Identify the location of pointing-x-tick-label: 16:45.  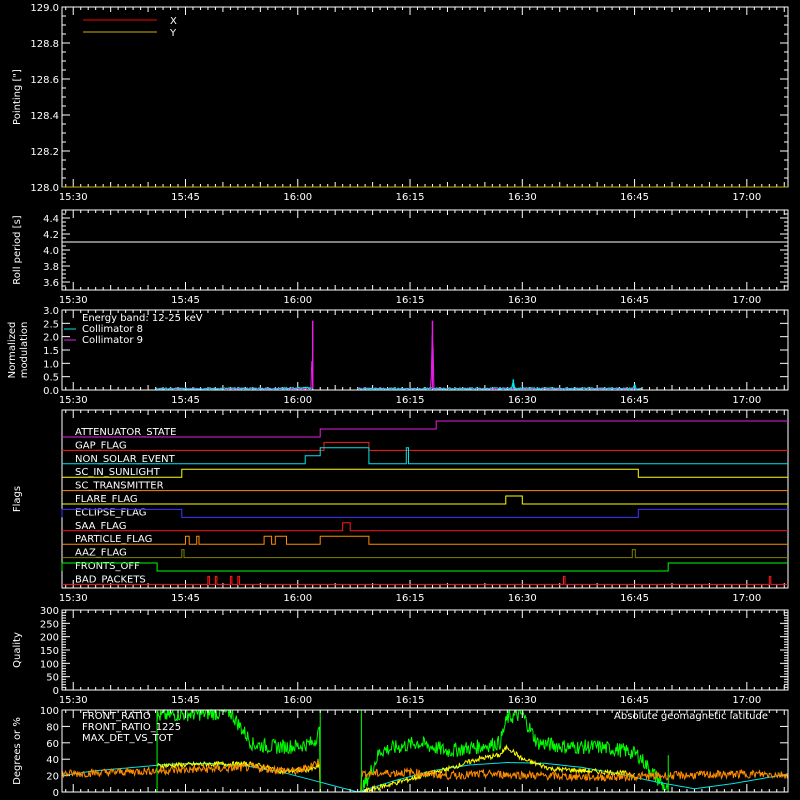
(634, 197).